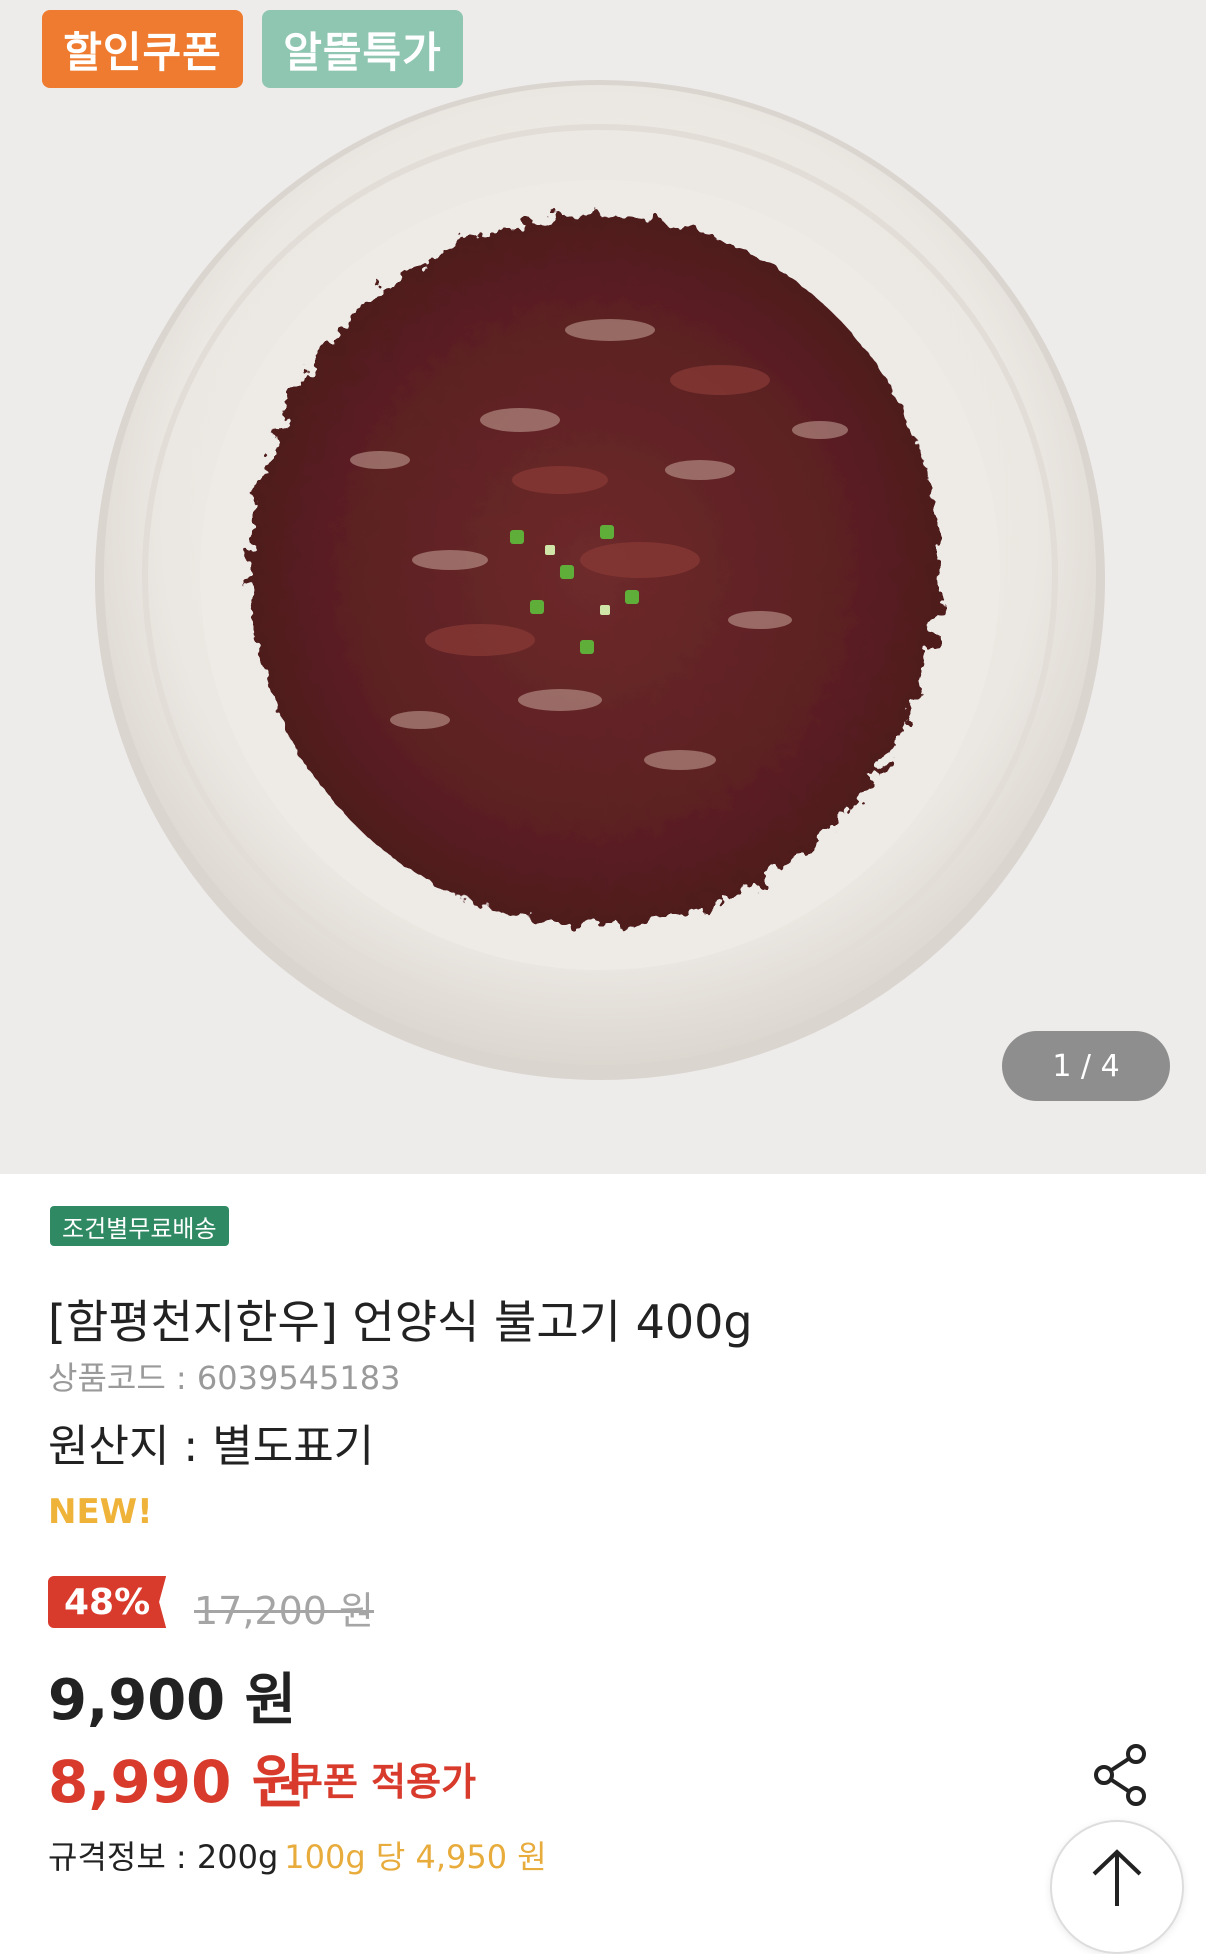  Describe the element at coordinates (362, 49) in the screenshot. I see `deal-badge: 알뜰특가` at that location.